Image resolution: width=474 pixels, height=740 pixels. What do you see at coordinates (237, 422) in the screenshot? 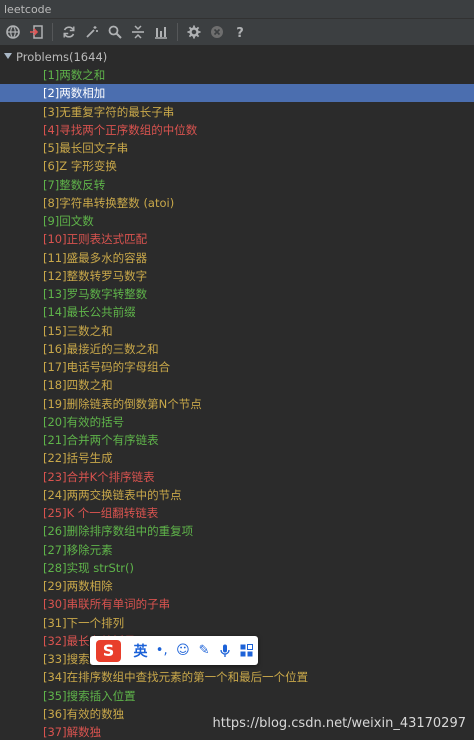
I see `problem-item: [20]有效的括号` at bounding box center [237, 422].